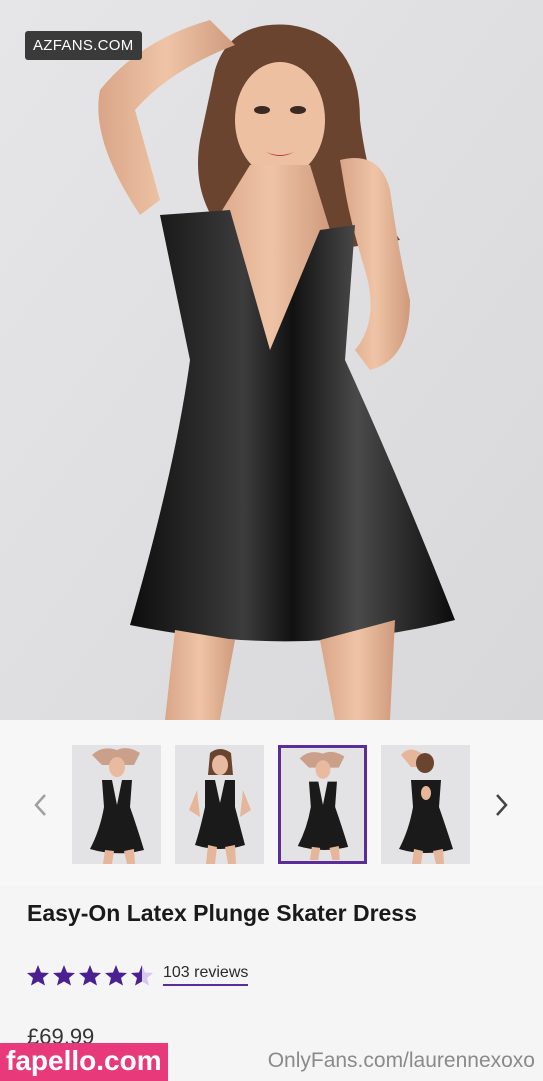 The width and height of the screenshot is (543, 1081). I want to click on reviews-link: 103 reviews, so click(206, 975).